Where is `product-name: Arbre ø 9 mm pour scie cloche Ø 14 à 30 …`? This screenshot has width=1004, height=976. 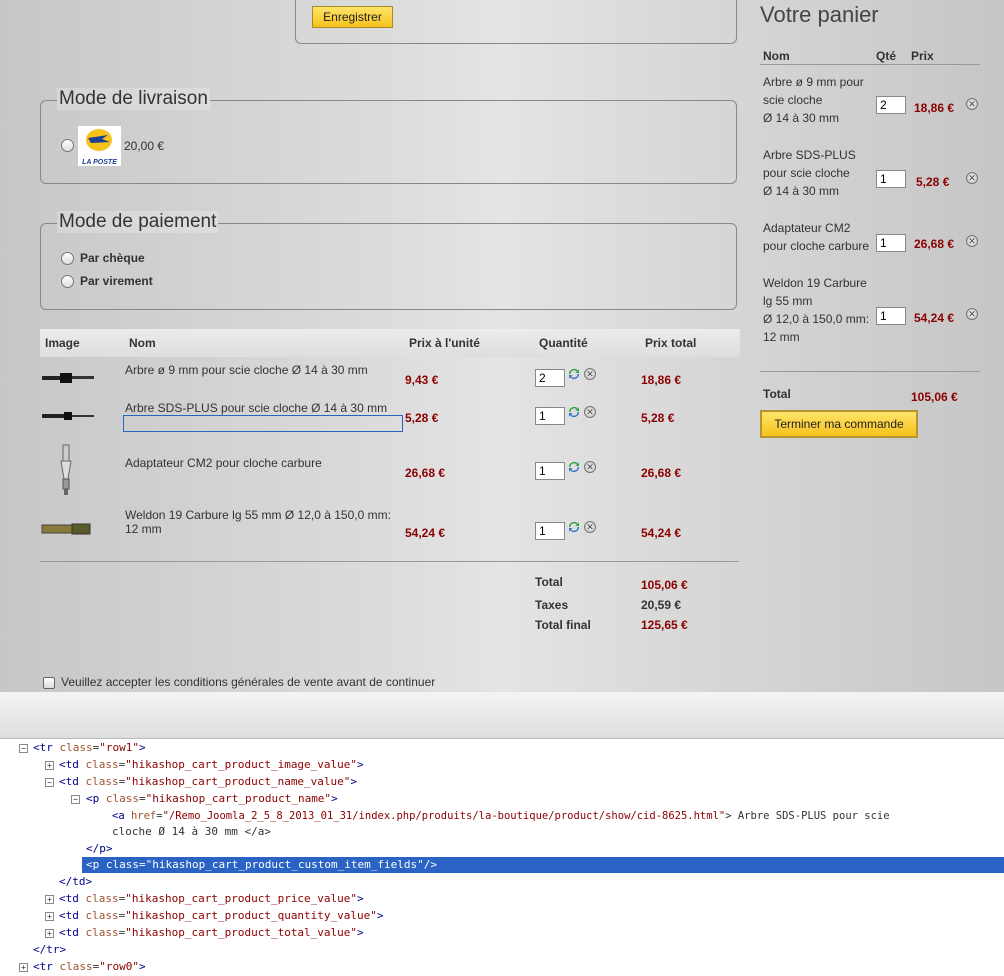
product-name: Arbre ø 9 mm pour scie cloche Ø 14 à 30 … is located at coordinates (260, 370).